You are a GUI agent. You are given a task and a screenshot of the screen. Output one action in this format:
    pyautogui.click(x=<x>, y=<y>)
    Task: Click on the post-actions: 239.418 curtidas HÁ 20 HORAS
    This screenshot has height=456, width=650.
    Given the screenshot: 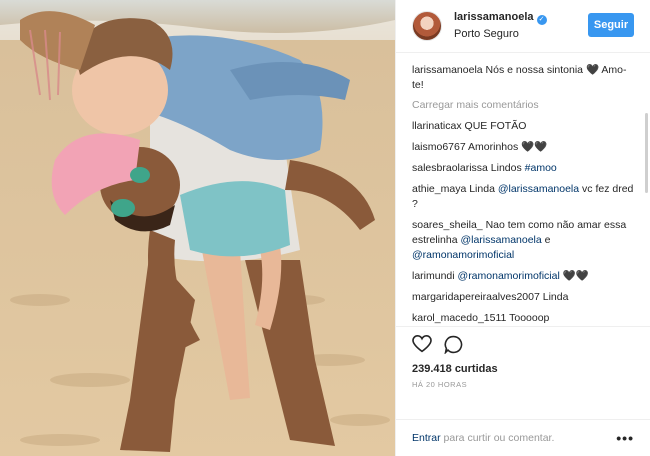 What is the action you would take?
    pyautogui.click(x=523, y=372)
    